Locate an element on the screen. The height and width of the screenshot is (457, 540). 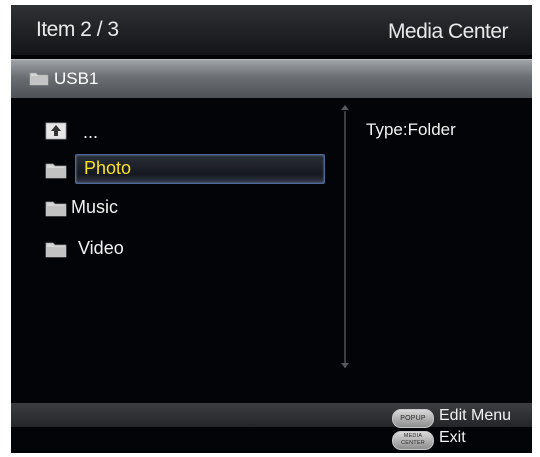
list-item-label: Video is located at coordinates (101, 248).